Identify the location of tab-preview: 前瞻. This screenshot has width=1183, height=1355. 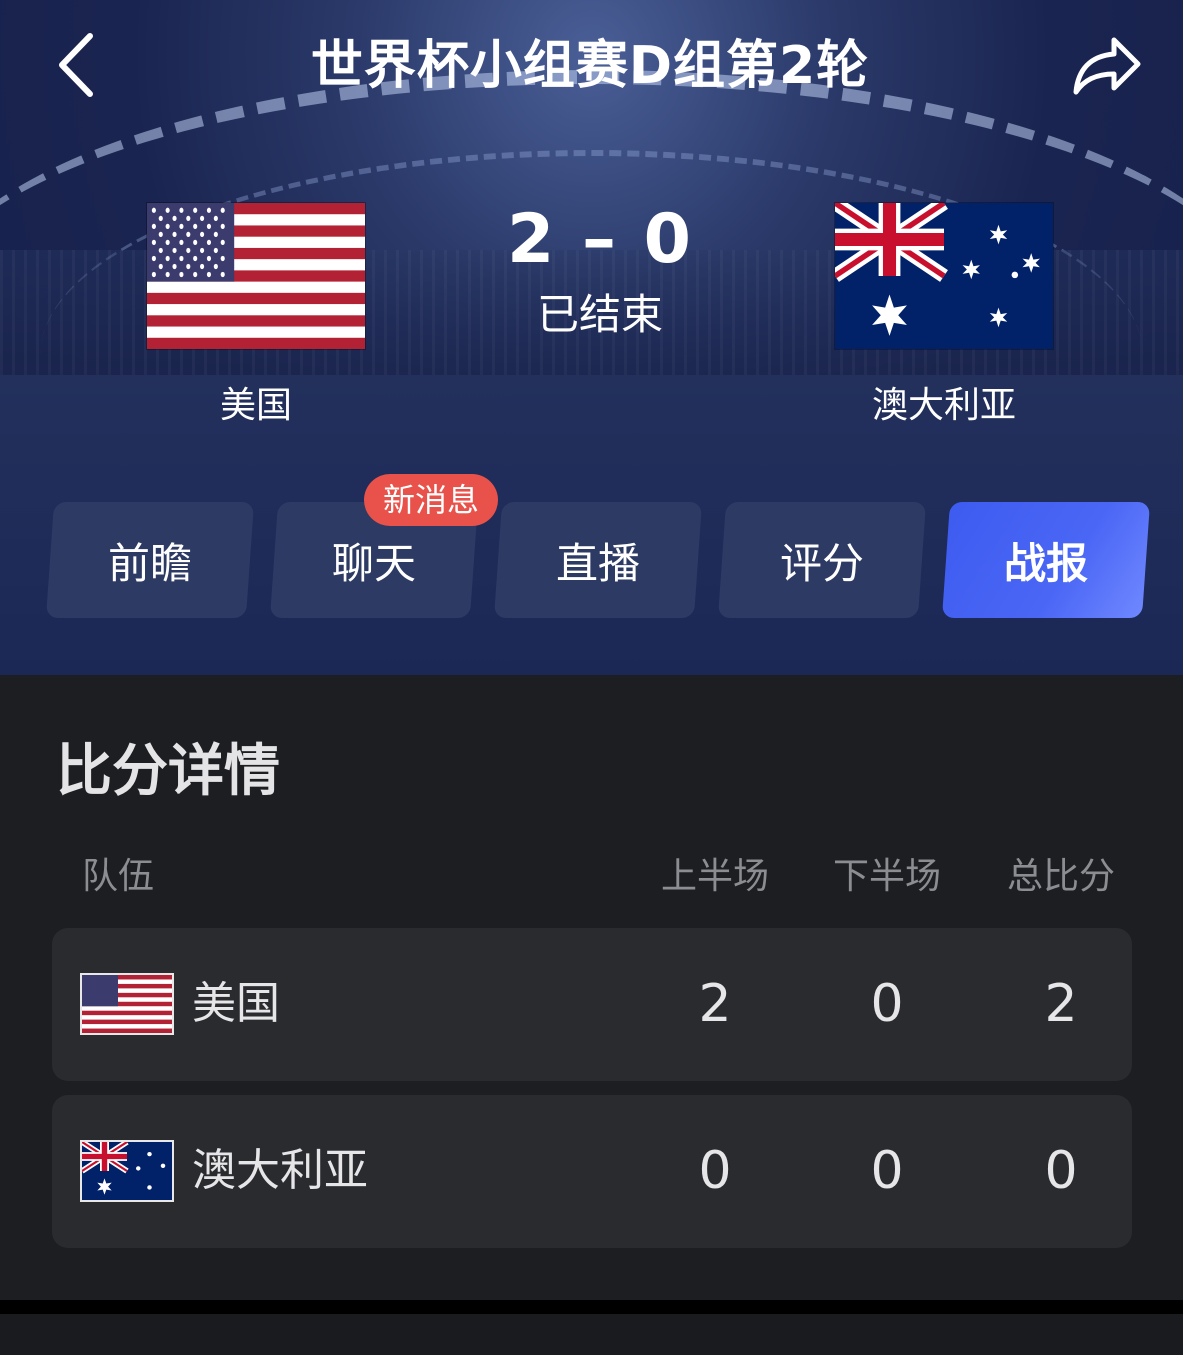
(150, 560).